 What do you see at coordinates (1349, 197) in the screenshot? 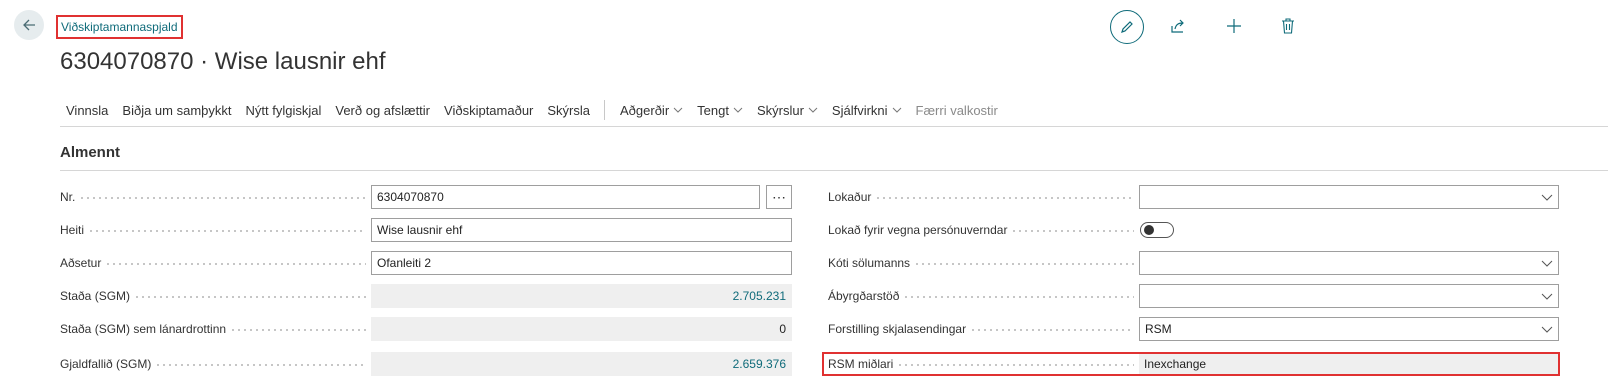
I see `blocked-select` at bounding box center [1349, 197].